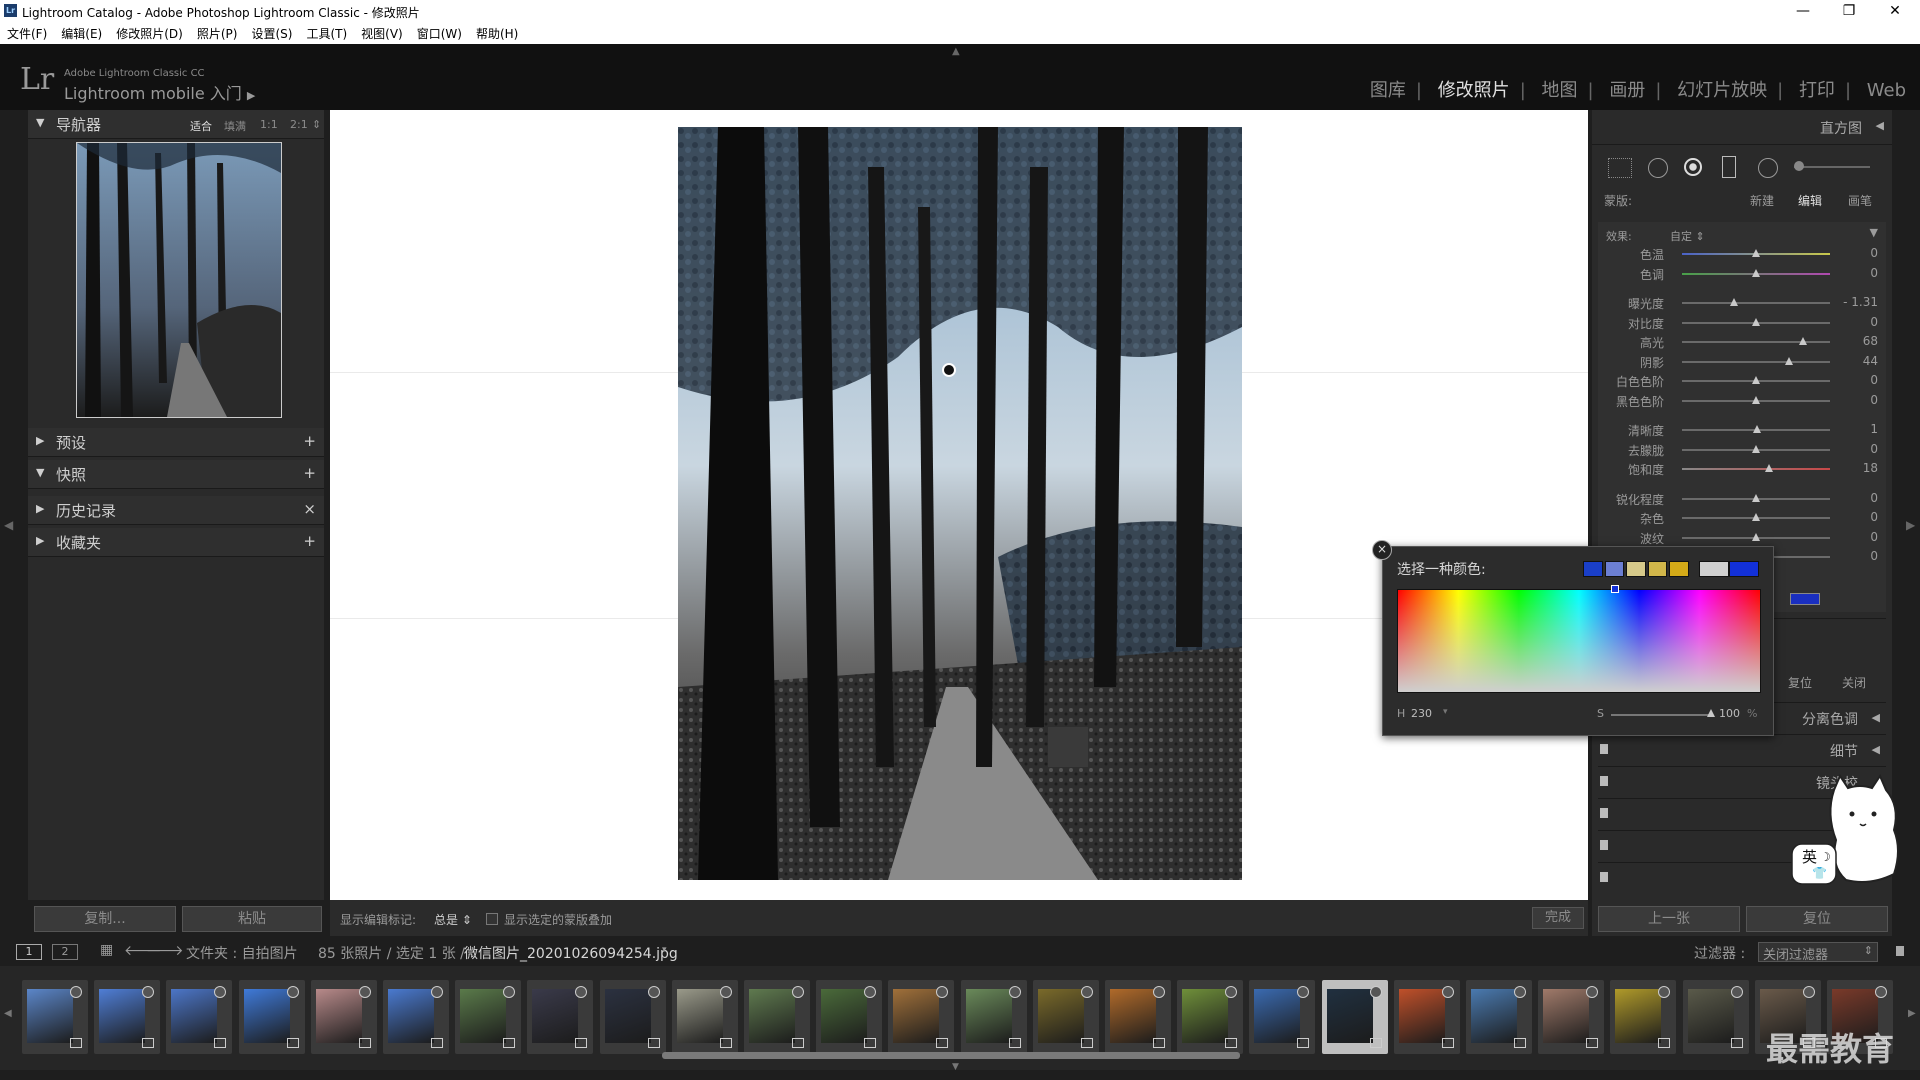 The image size is (1920, 1080). Describe the element at coordinates (1711, 713) in the screenshot. I see `saturation-slider-knob` at that location.